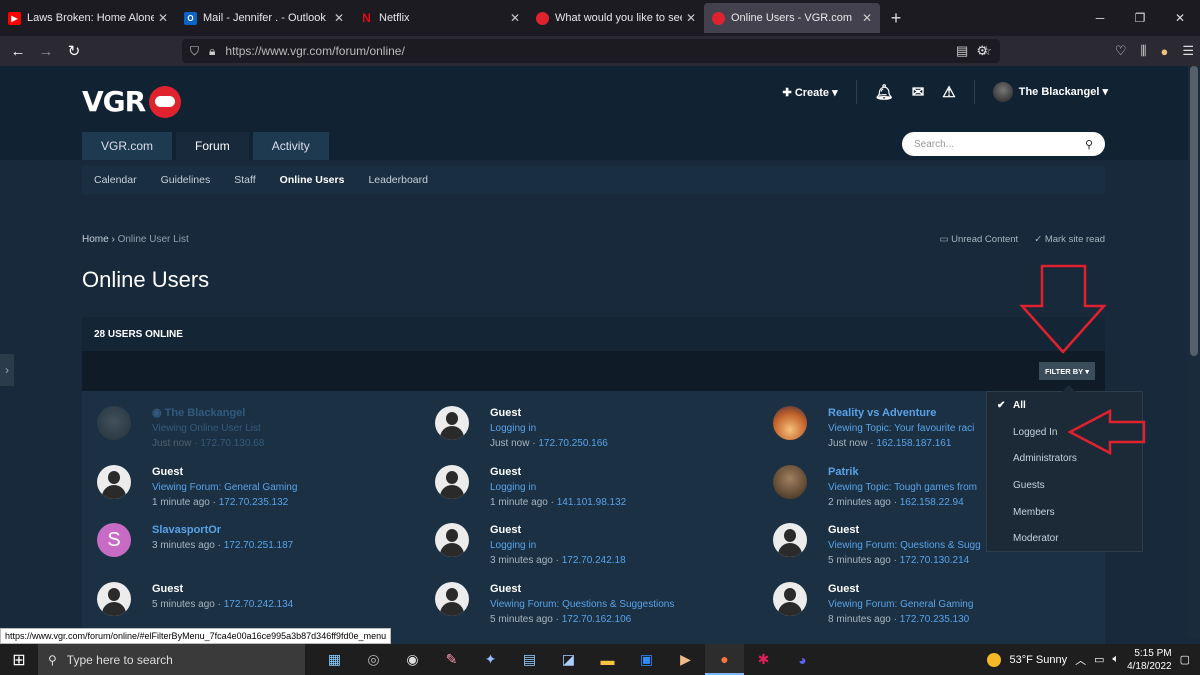 The width and height of the screenshot is (1200, 675). What do you see at coordinates (573, 443) in the screenshot?
I see `ip-address: 172.70.250.166` at bounding box center [573, 443].